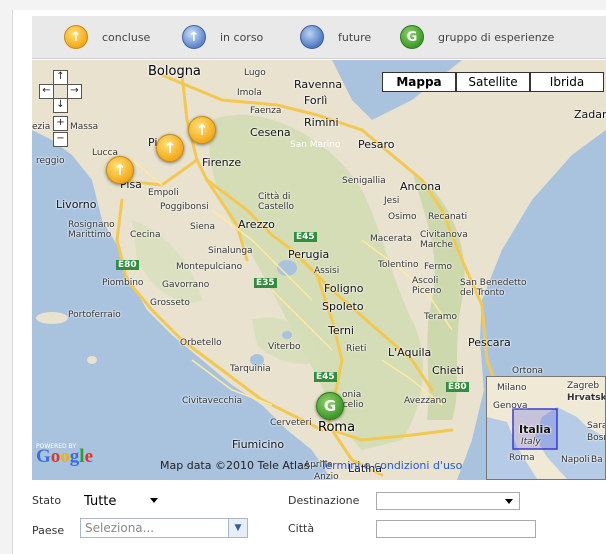 Image resolution: width=606 pixels, height=554 pixels. I want to click on town-label: onia, so click(352, 395).